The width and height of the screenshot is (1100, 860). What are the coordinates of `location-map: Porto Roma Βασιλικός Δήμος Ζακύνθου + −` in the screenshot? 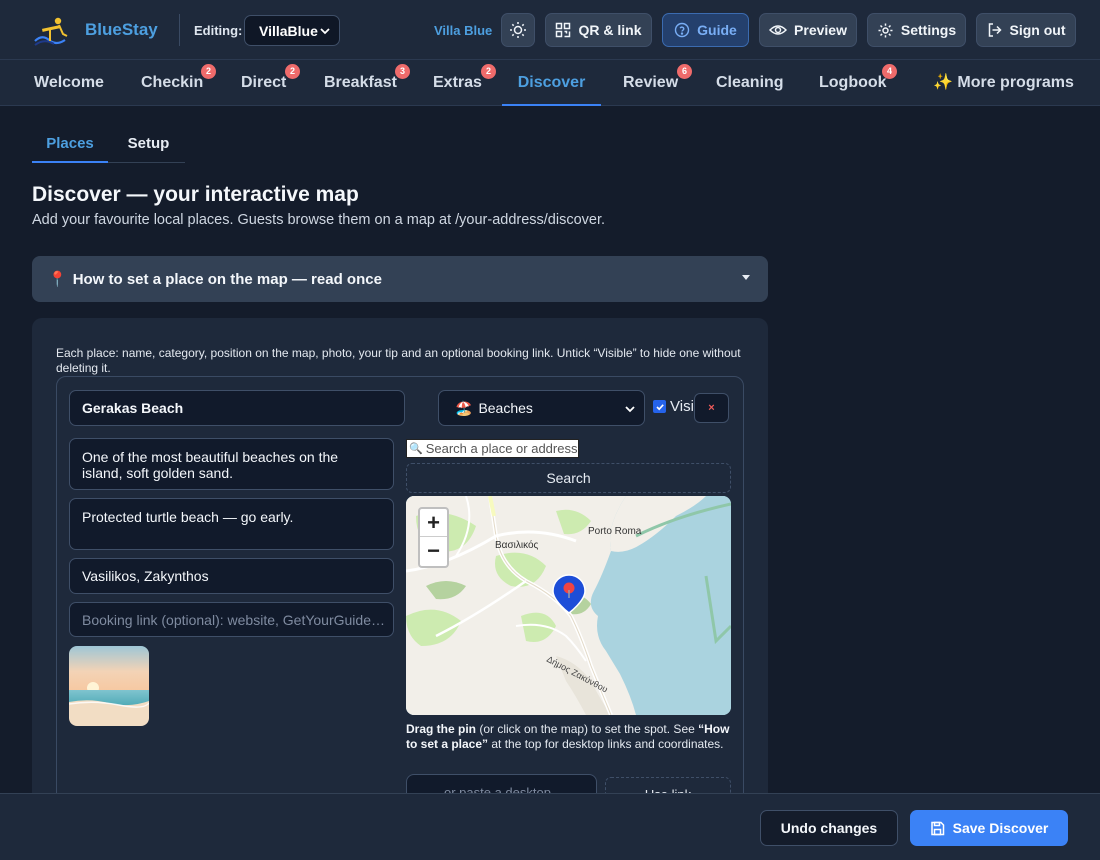 It's located at (568, 605).